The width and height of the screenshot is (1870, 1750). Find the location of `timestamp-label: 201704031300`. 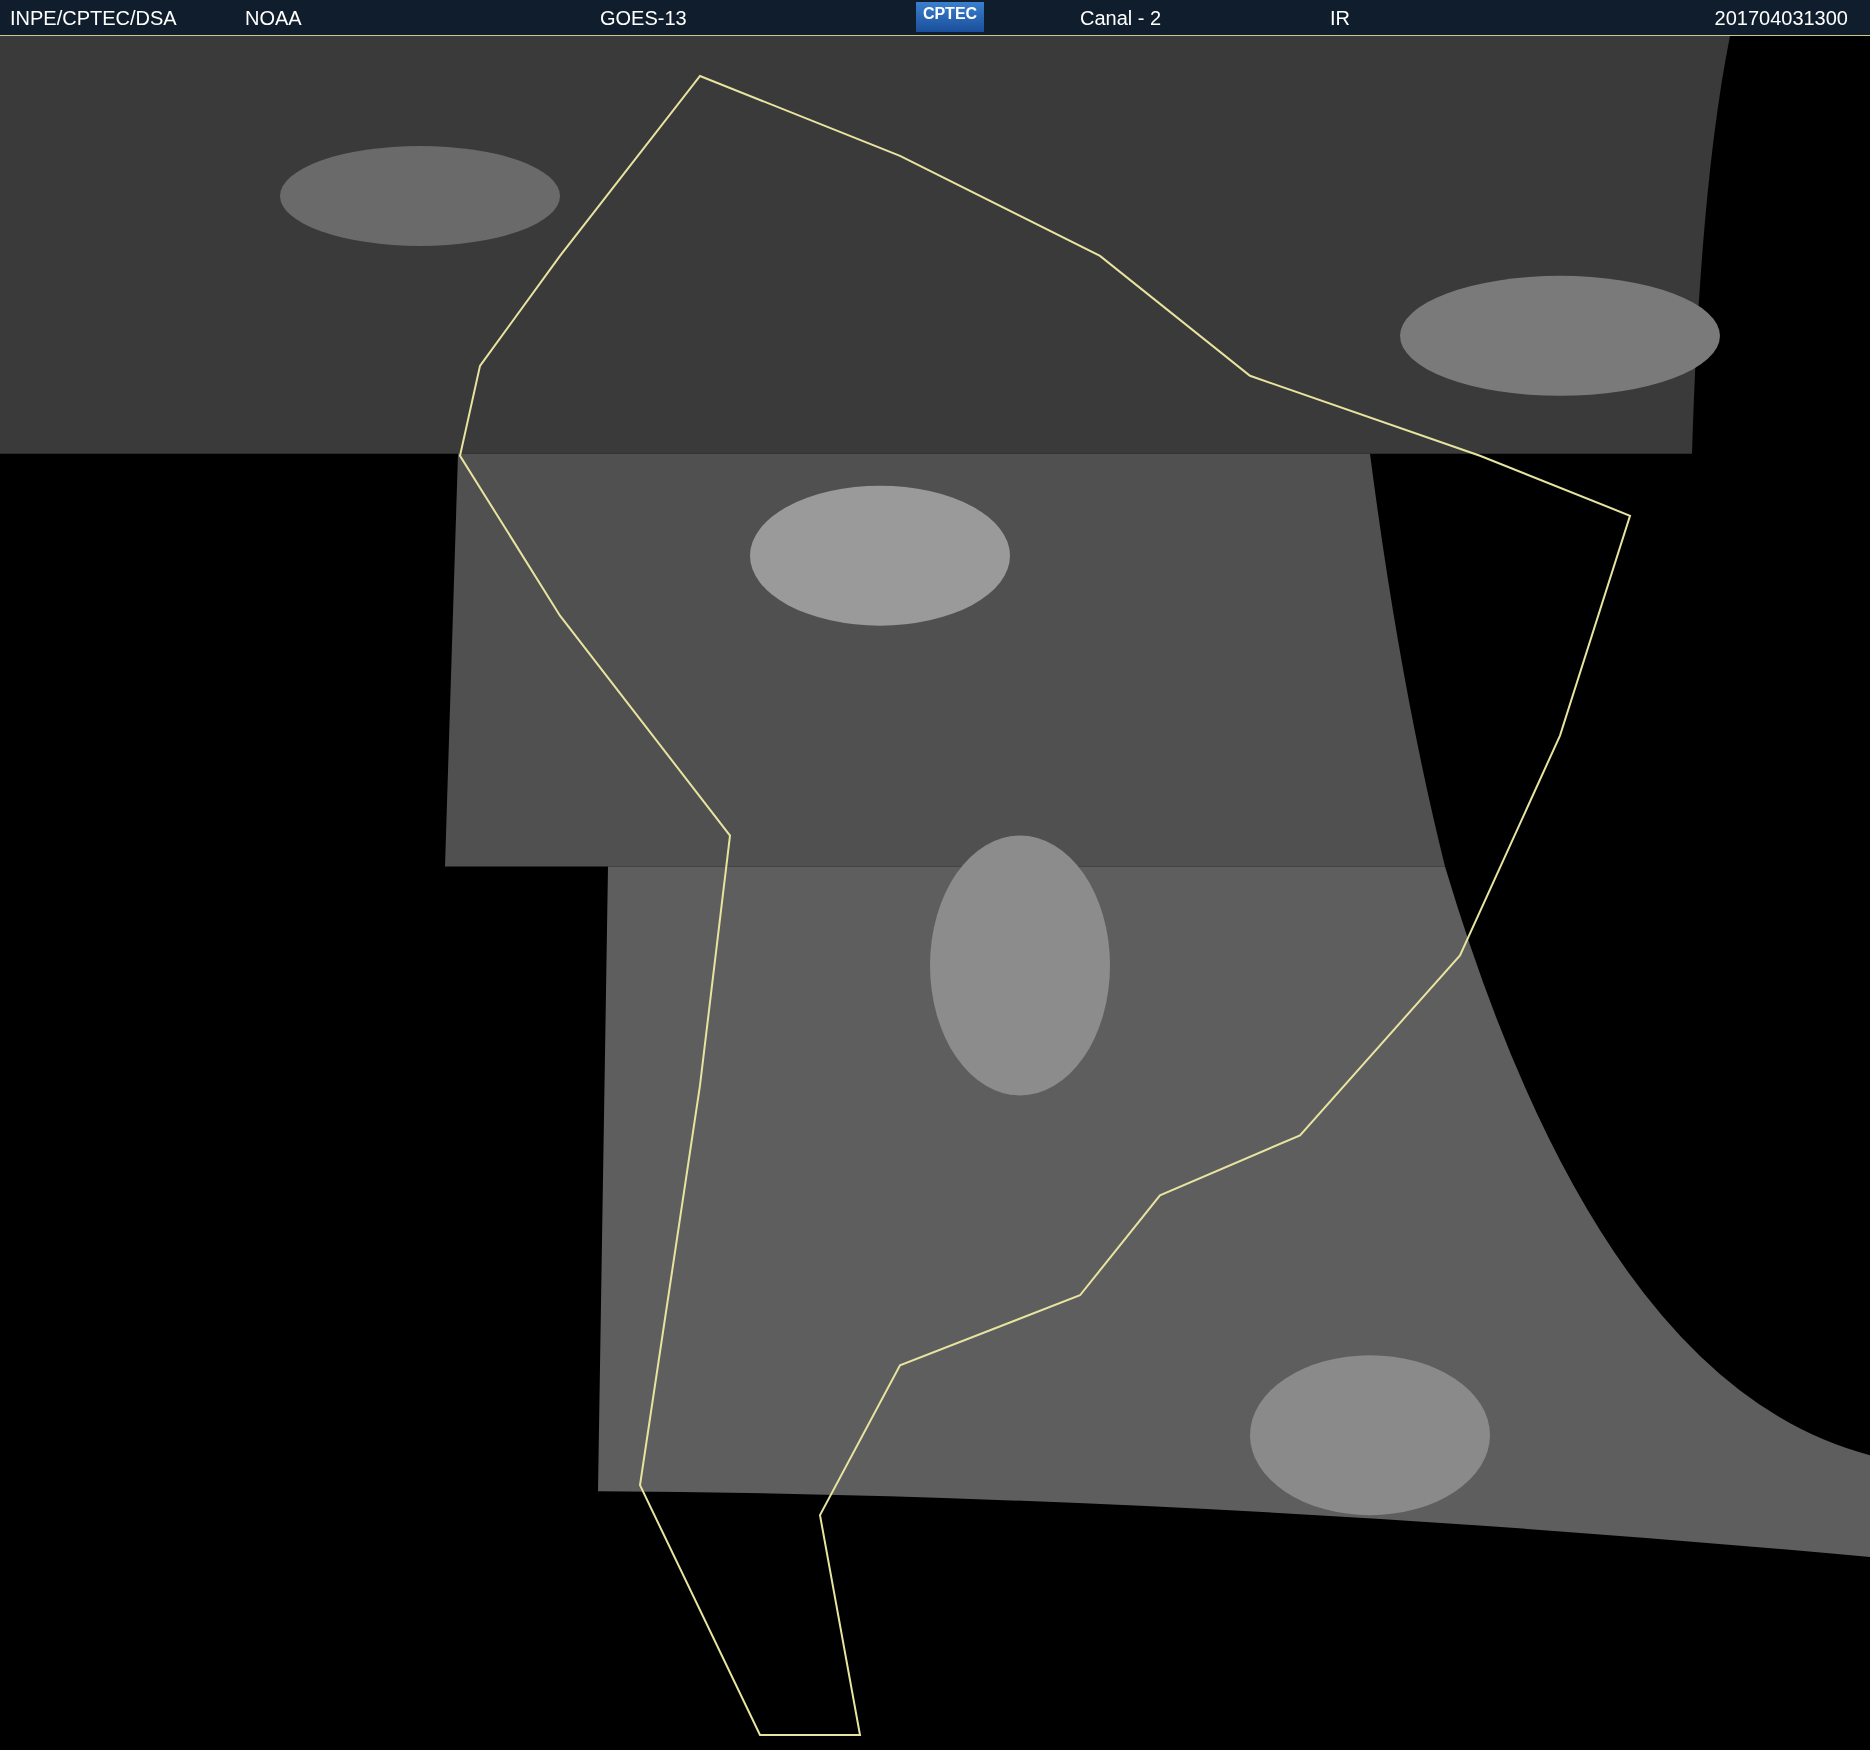

timestamp-label: 201704031300 is located at coordinates (1781, 18).